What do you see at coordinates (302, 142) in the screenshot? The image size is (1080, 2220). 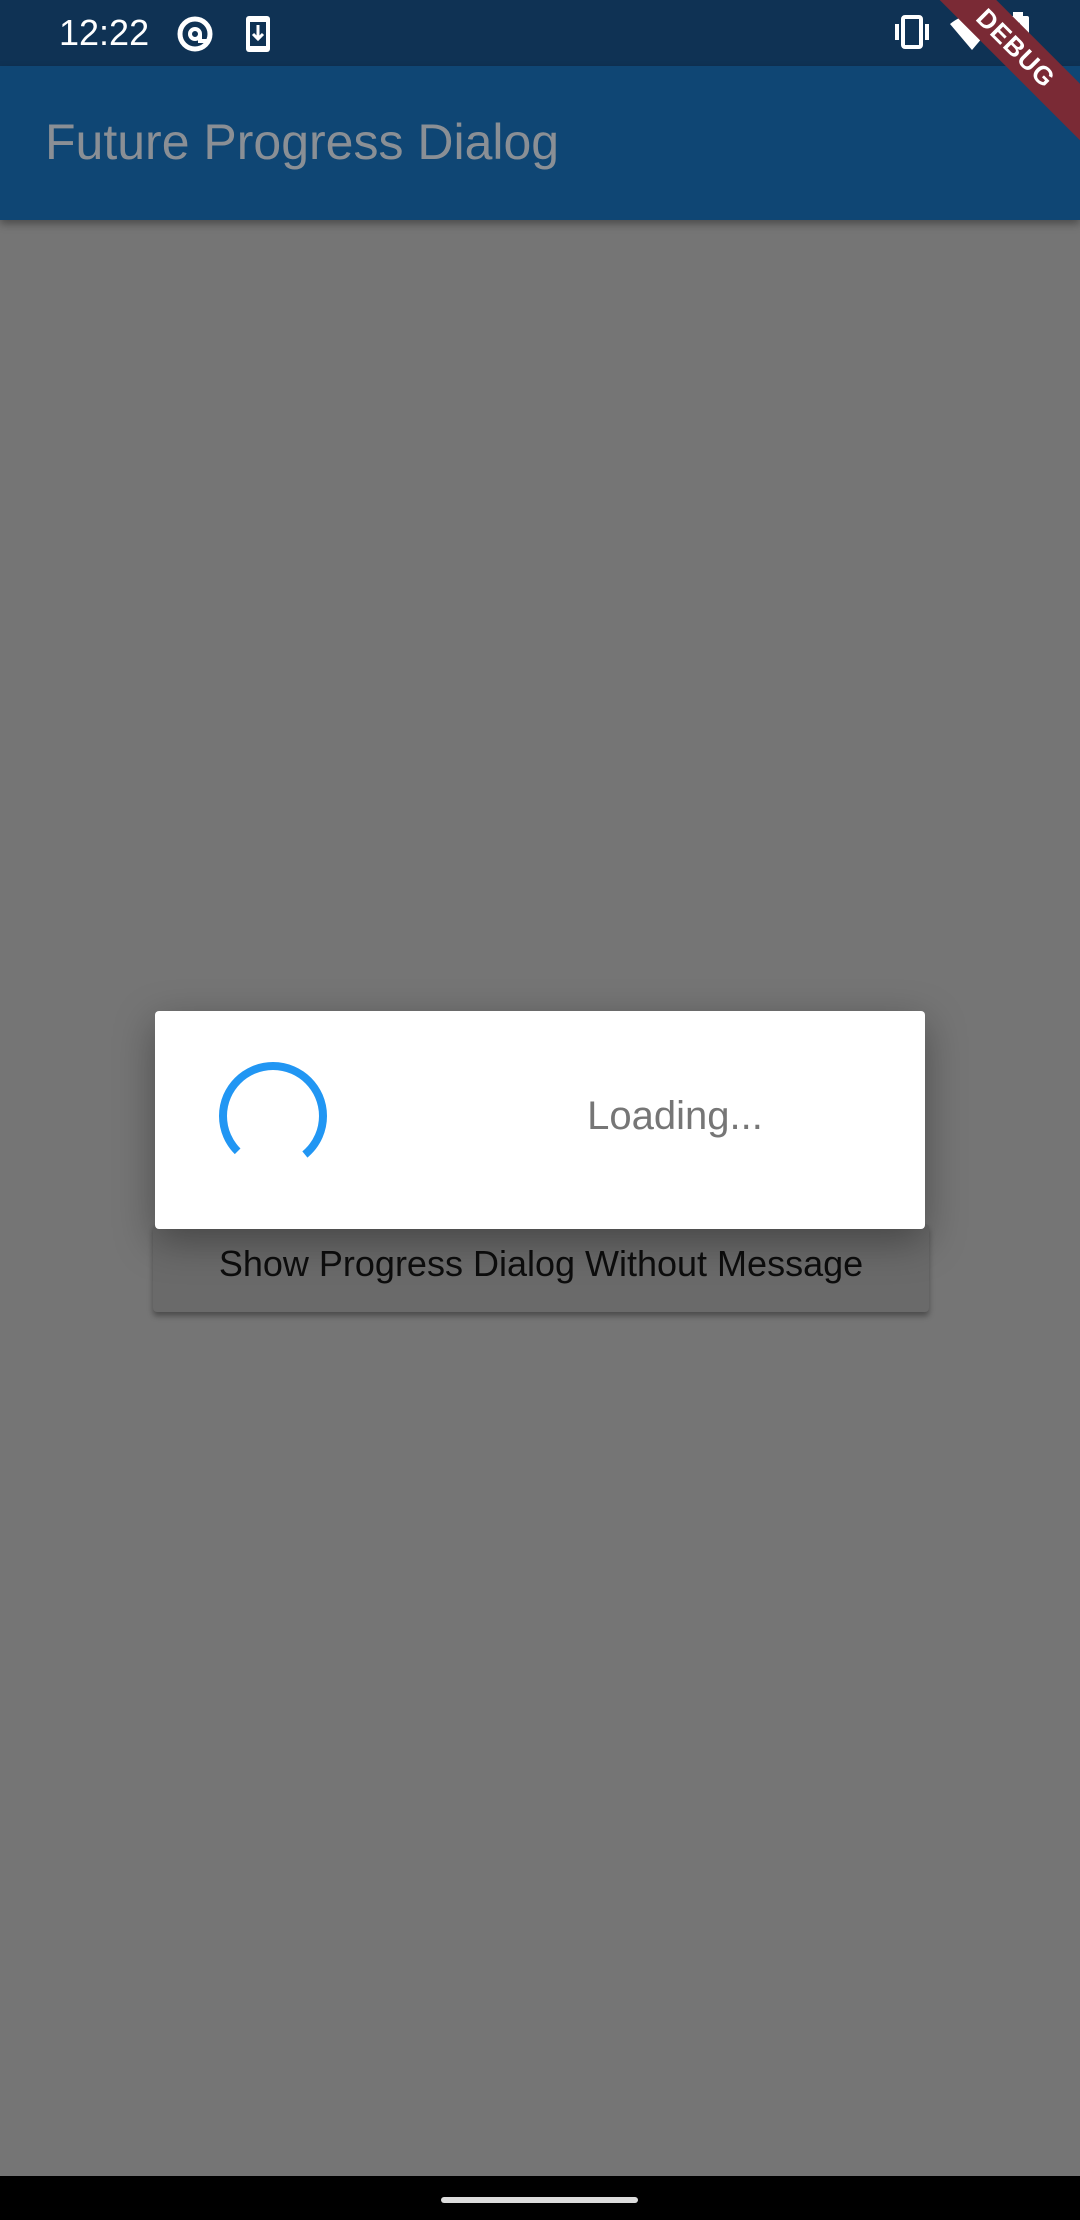 I see `app-bar-title: Future Progress Dialog` at bounding box center [302, 142].